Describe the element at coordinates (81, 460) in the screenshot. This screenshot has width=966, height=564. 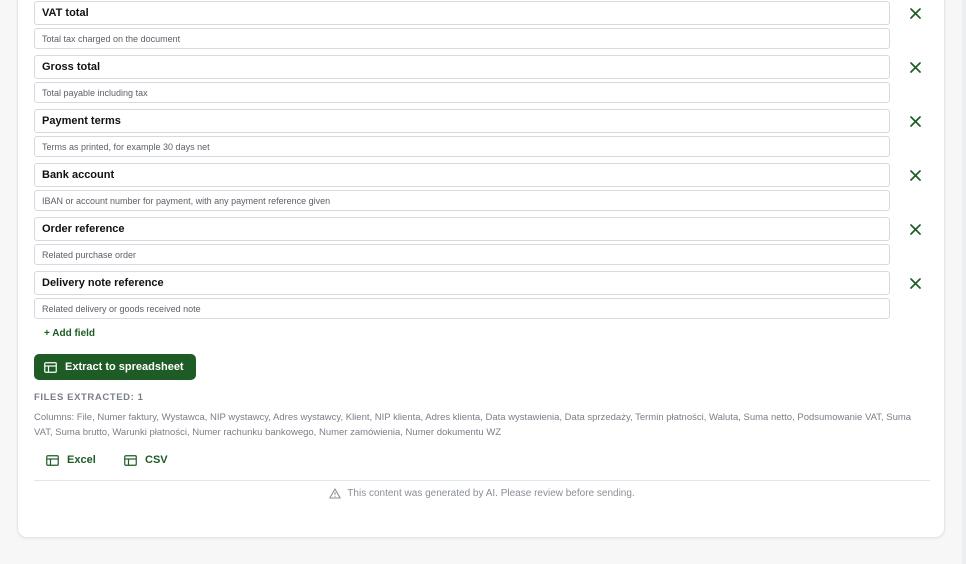
I see `excel-label: Excel` at that location.